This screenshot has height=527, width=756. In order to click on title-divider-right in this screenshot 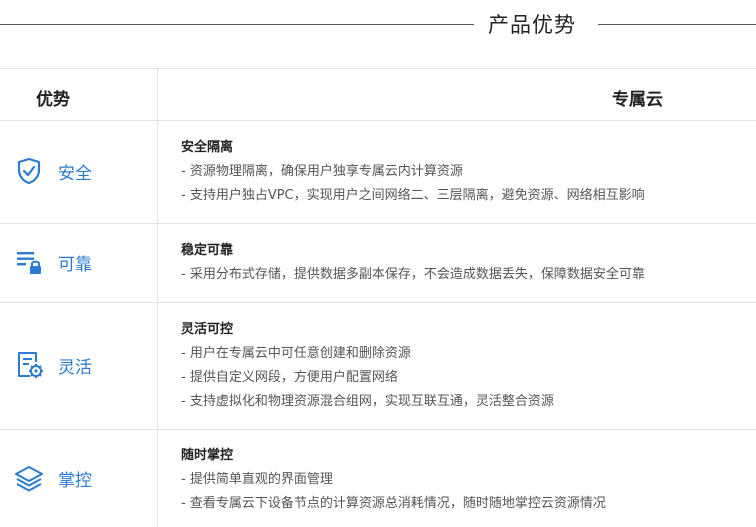, I will do `click(677, 24)`.